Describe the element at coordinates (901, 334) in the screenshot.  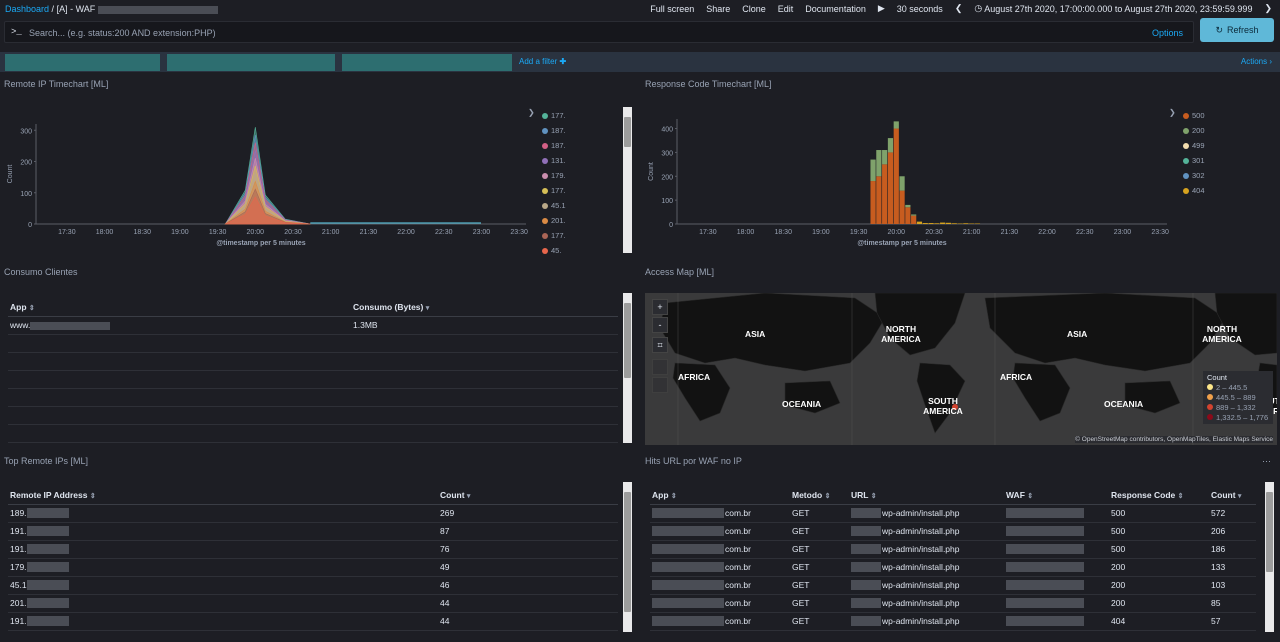
I see `map-label: NORTH AMERICA` at that location.